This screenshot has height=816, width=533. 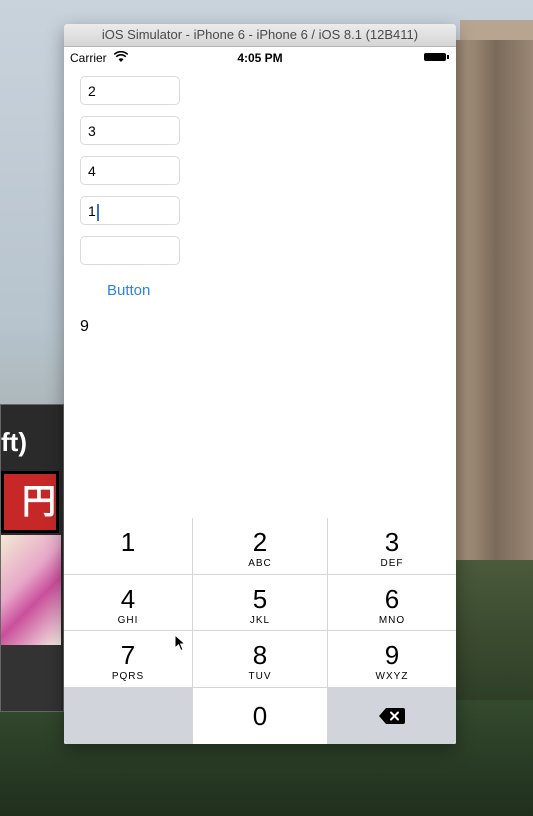 I want to click on backspace-icon, so click(x=392, y=716).